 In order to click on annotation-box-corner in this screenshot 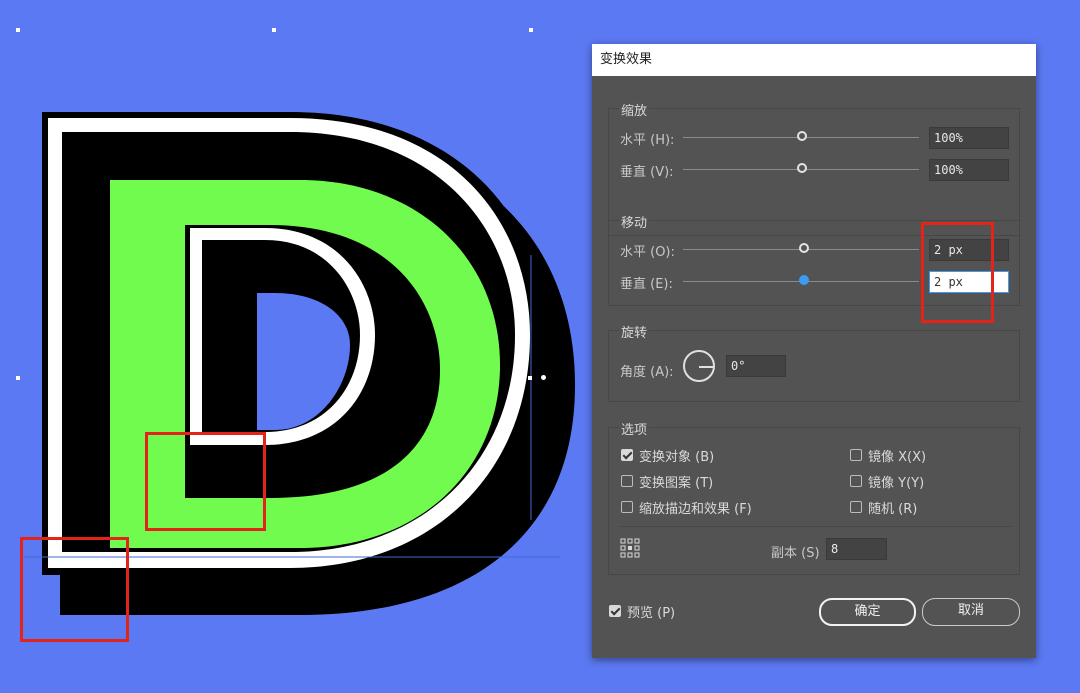, I will do `click(74, 589)`.